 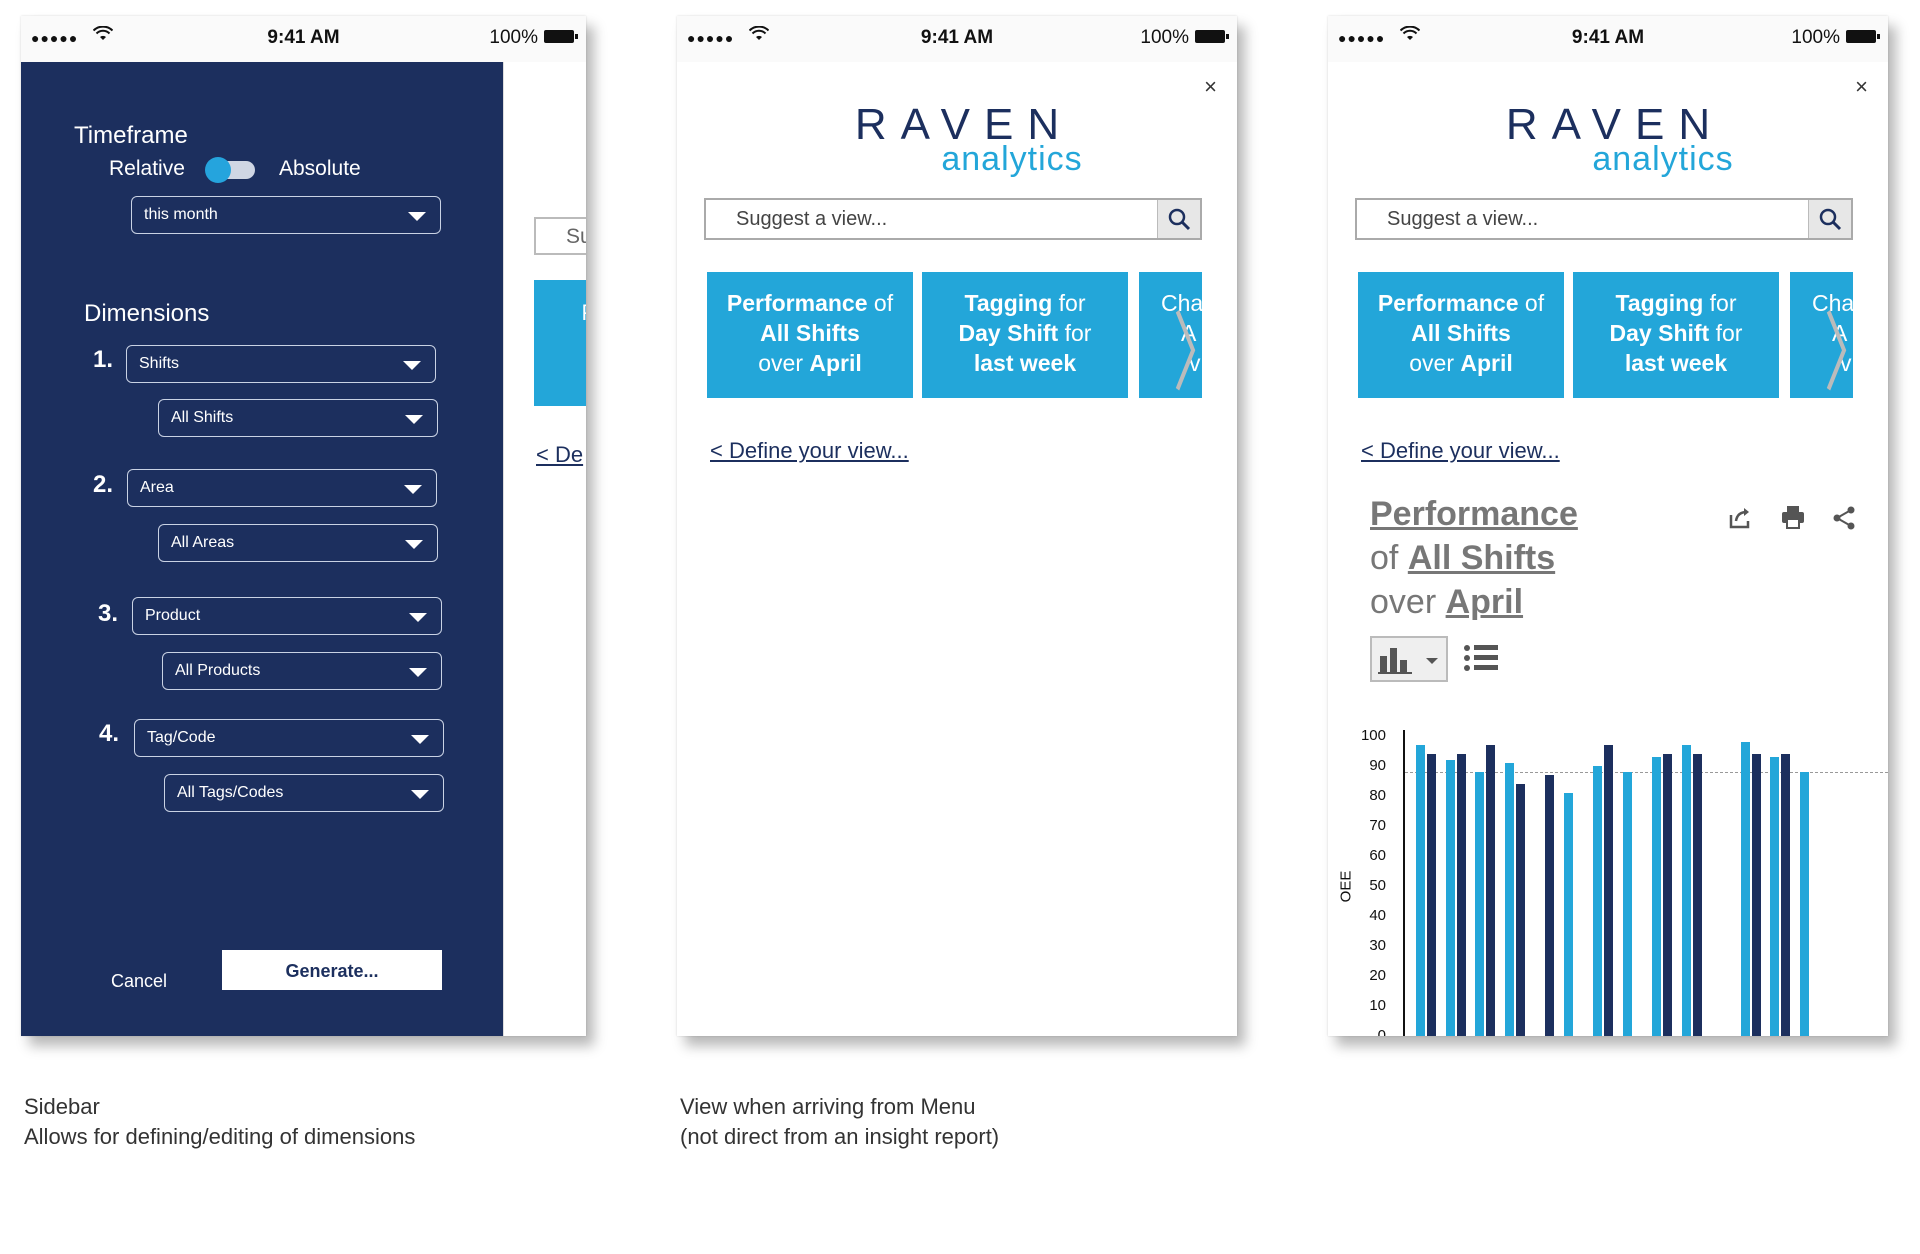 I want to click on dimension-2-value: Area, so click(x=157, y=487).